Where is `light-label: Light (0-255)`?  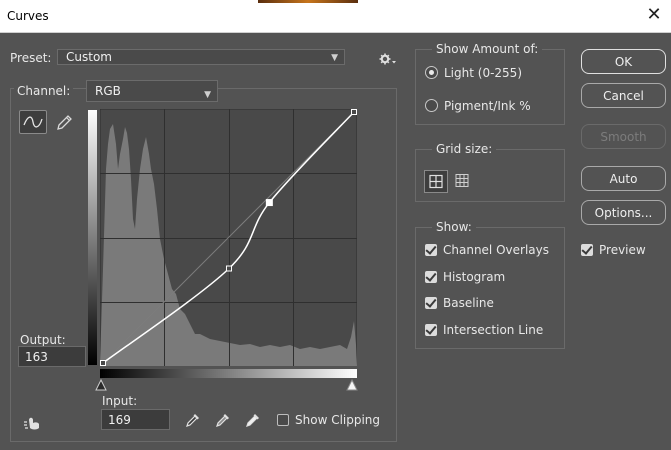 light-label: Light (0-255) is located at coordinates (483, 73).